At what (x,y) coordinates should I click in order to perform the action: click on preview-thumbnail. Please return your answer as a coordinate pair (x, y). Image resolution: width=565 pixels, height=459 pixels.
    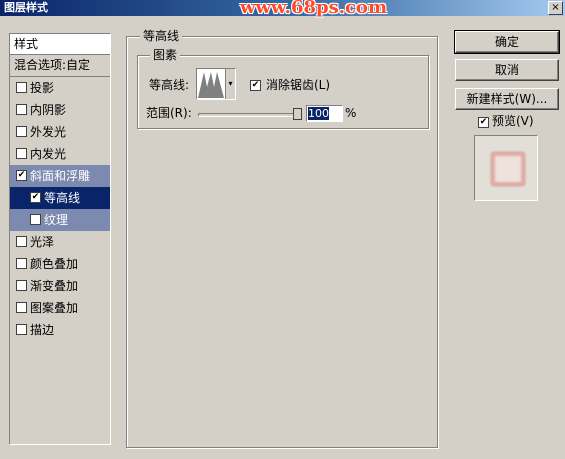
    Looking at the image, I should click on (508, 169).